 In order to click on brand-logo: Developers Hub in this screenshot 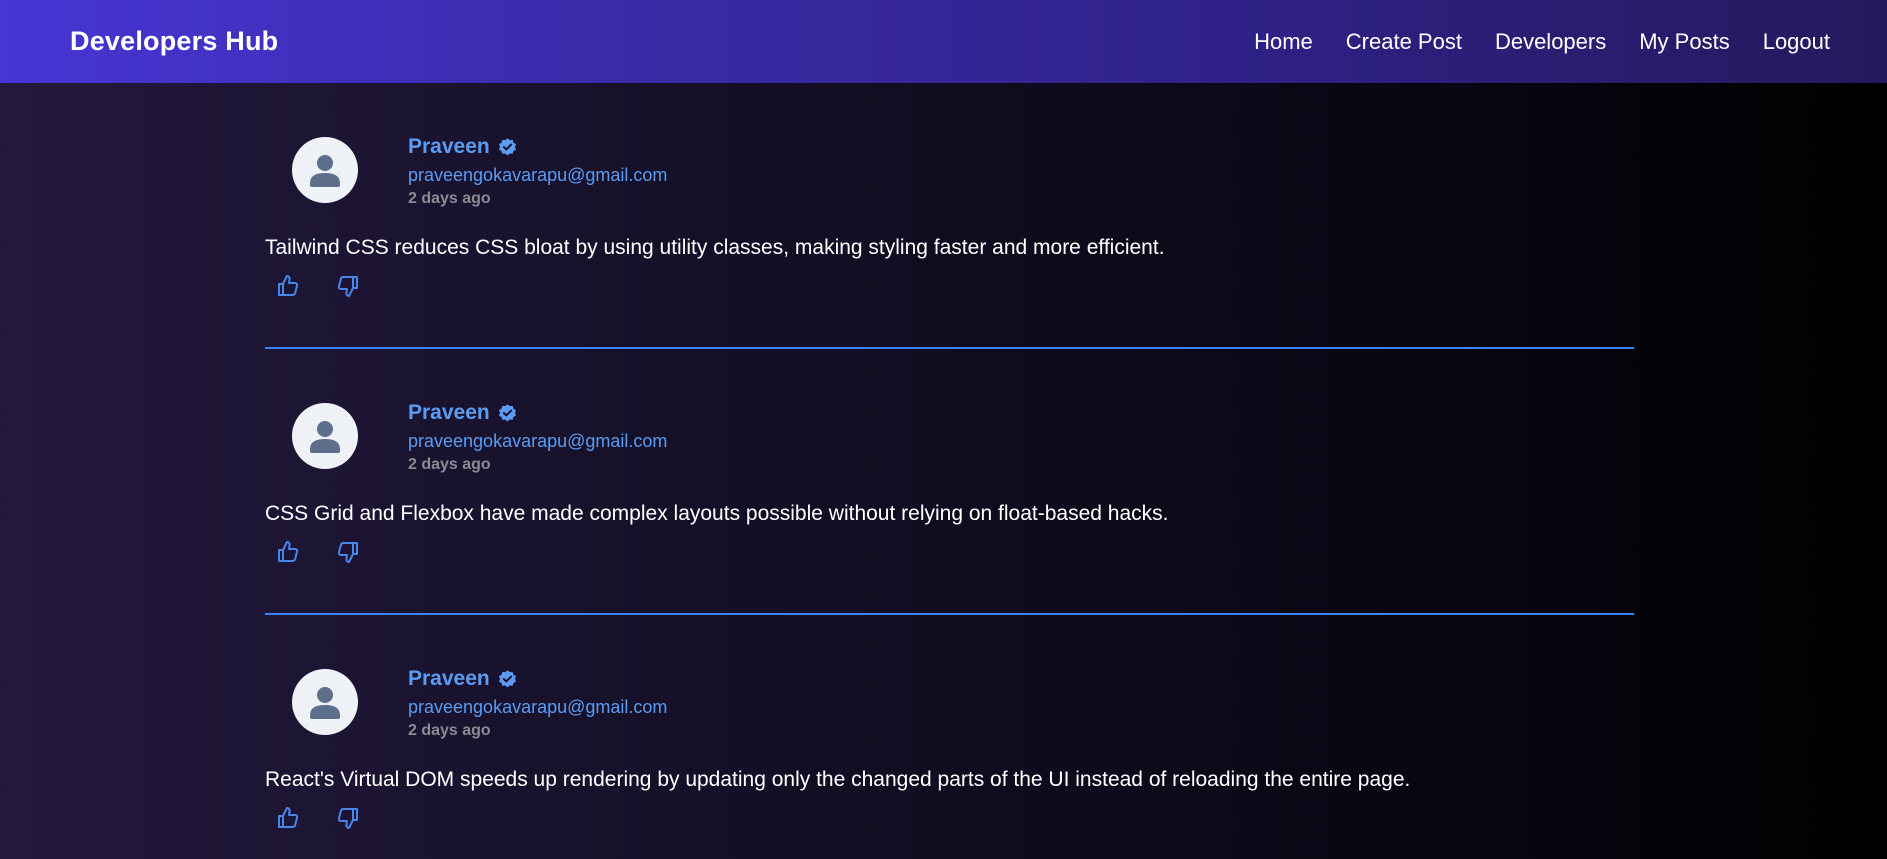, I will do `click(174, 41)`.